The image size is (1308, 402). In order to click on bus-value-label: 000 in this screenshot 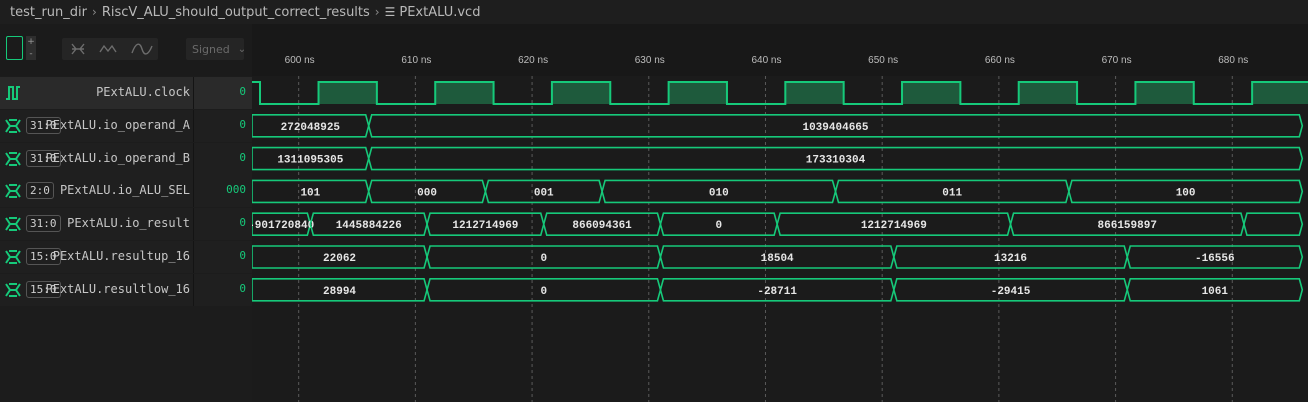, I will do `click(427, 193)`.